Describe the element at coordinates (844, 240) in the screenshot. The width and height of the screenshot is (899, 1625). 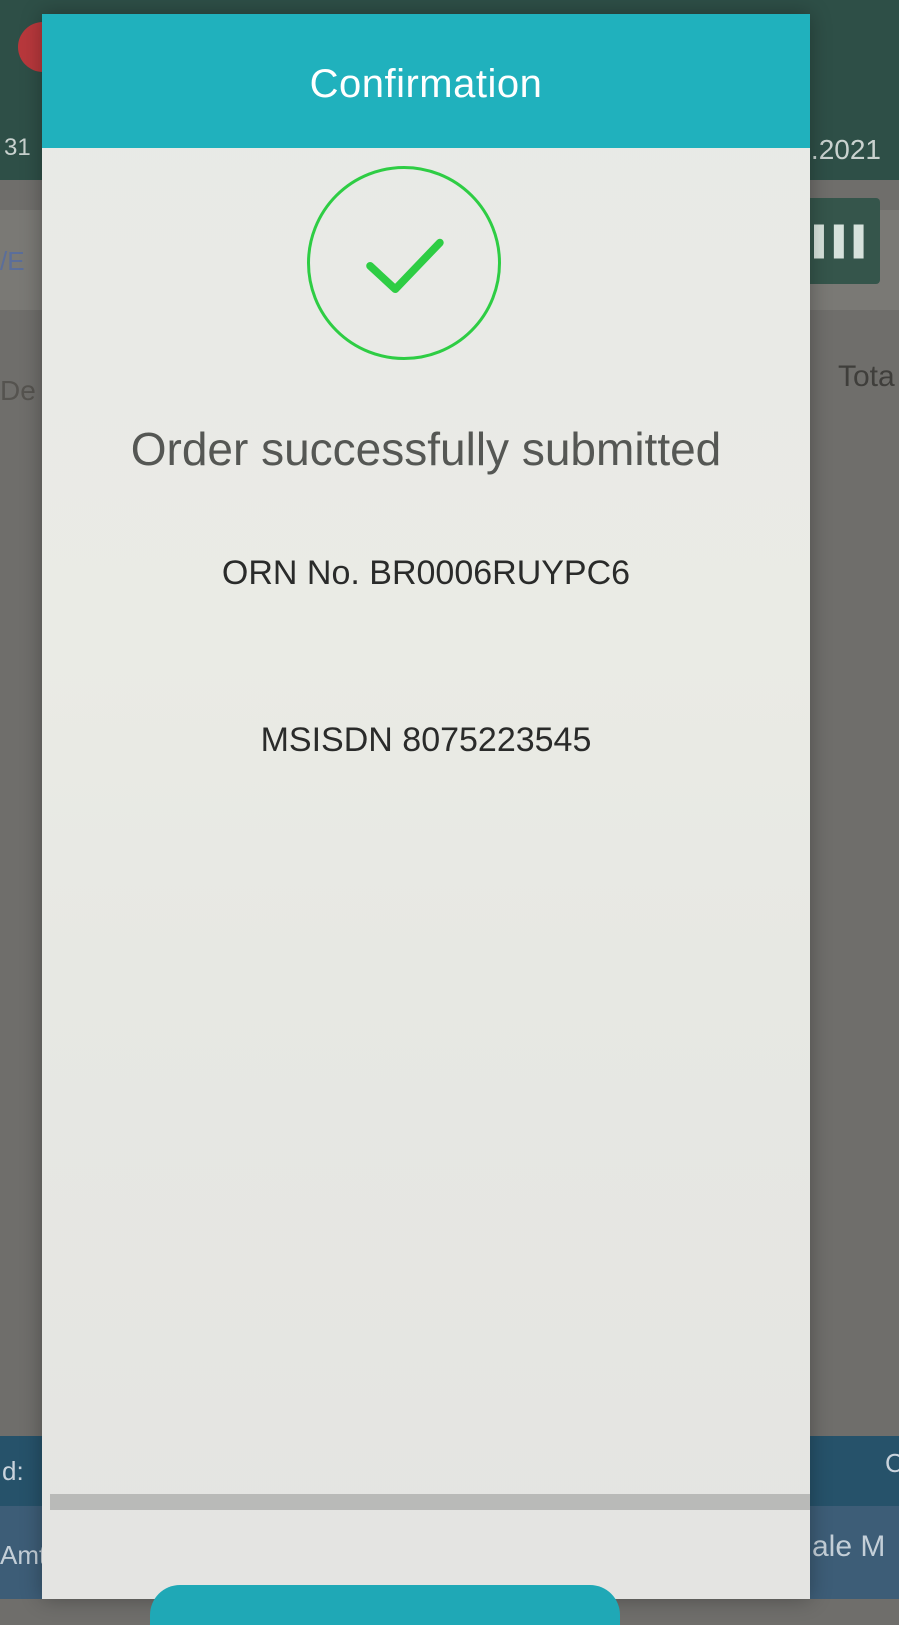
I see `barcode-icon: ▌▌▌` at that location.